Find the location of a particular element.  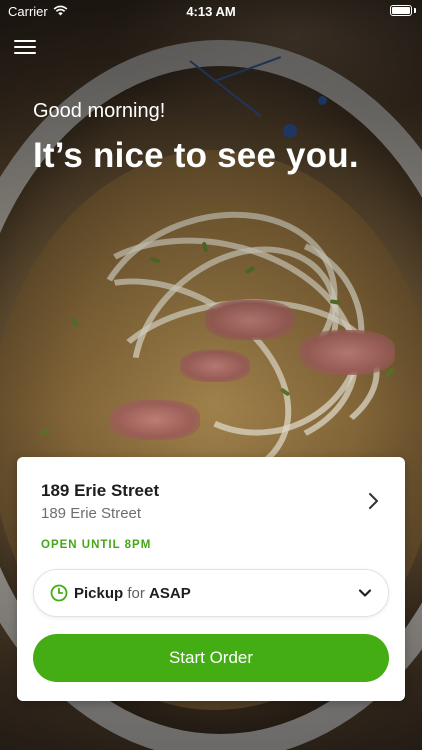

order-connector: for is located at coordinates (138, 593).